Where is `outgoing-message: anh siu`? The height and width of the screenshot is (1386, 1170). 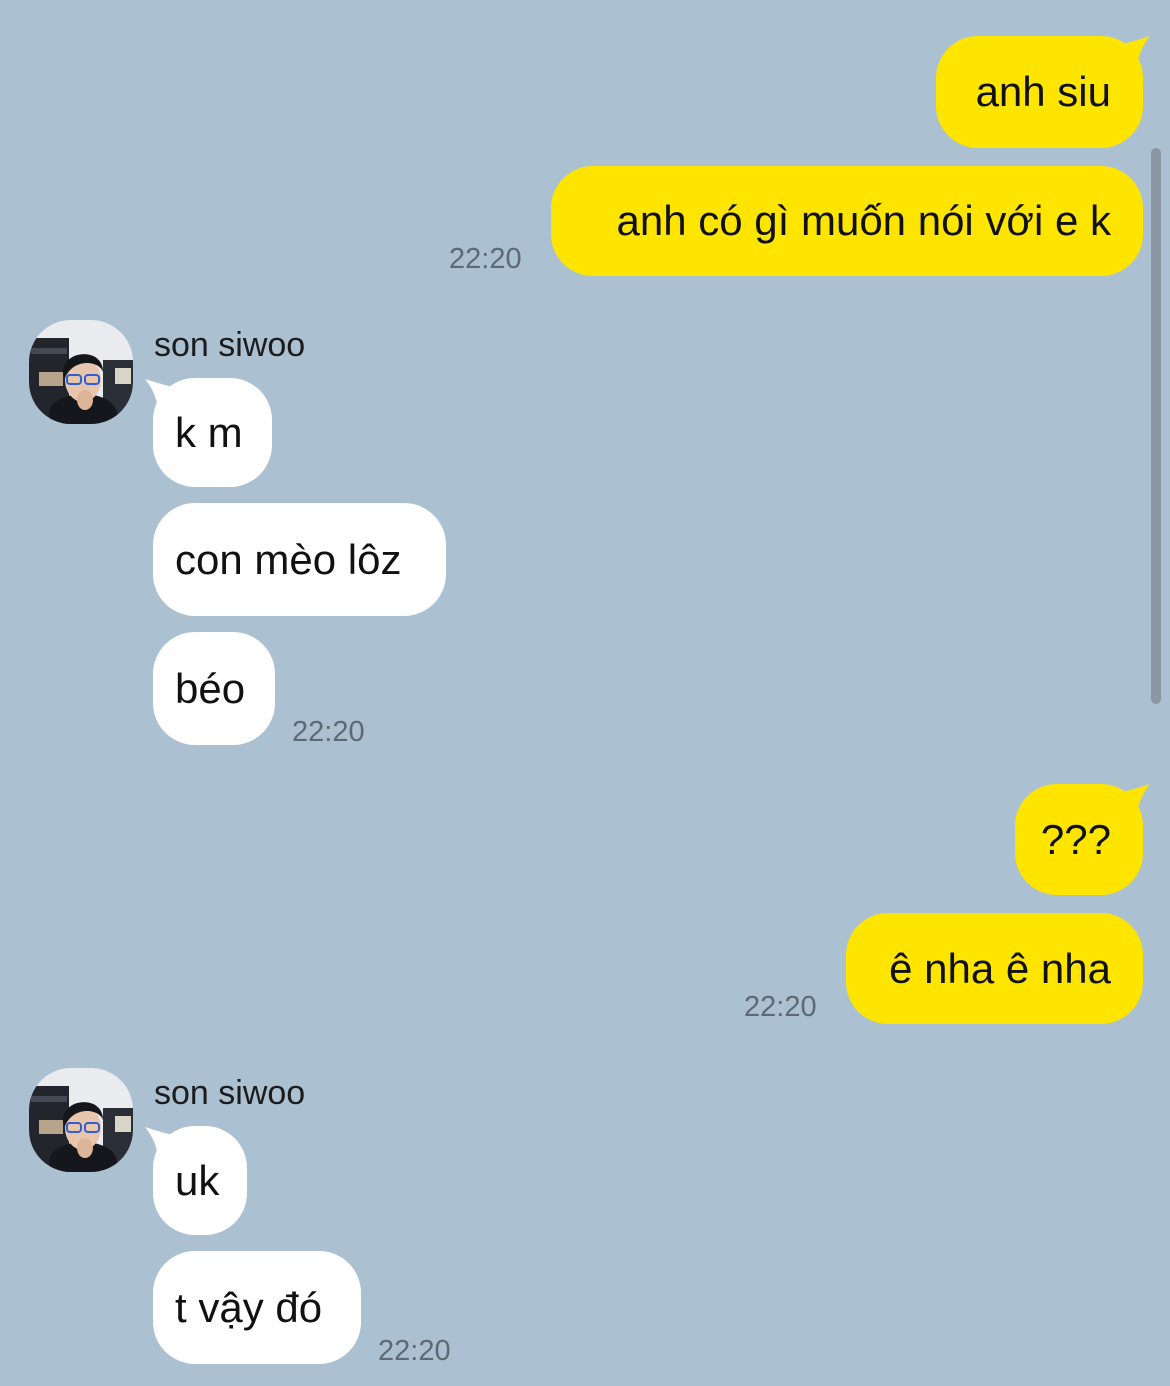 outgoing-message: anh siu is located at coordinates (1039, 92).